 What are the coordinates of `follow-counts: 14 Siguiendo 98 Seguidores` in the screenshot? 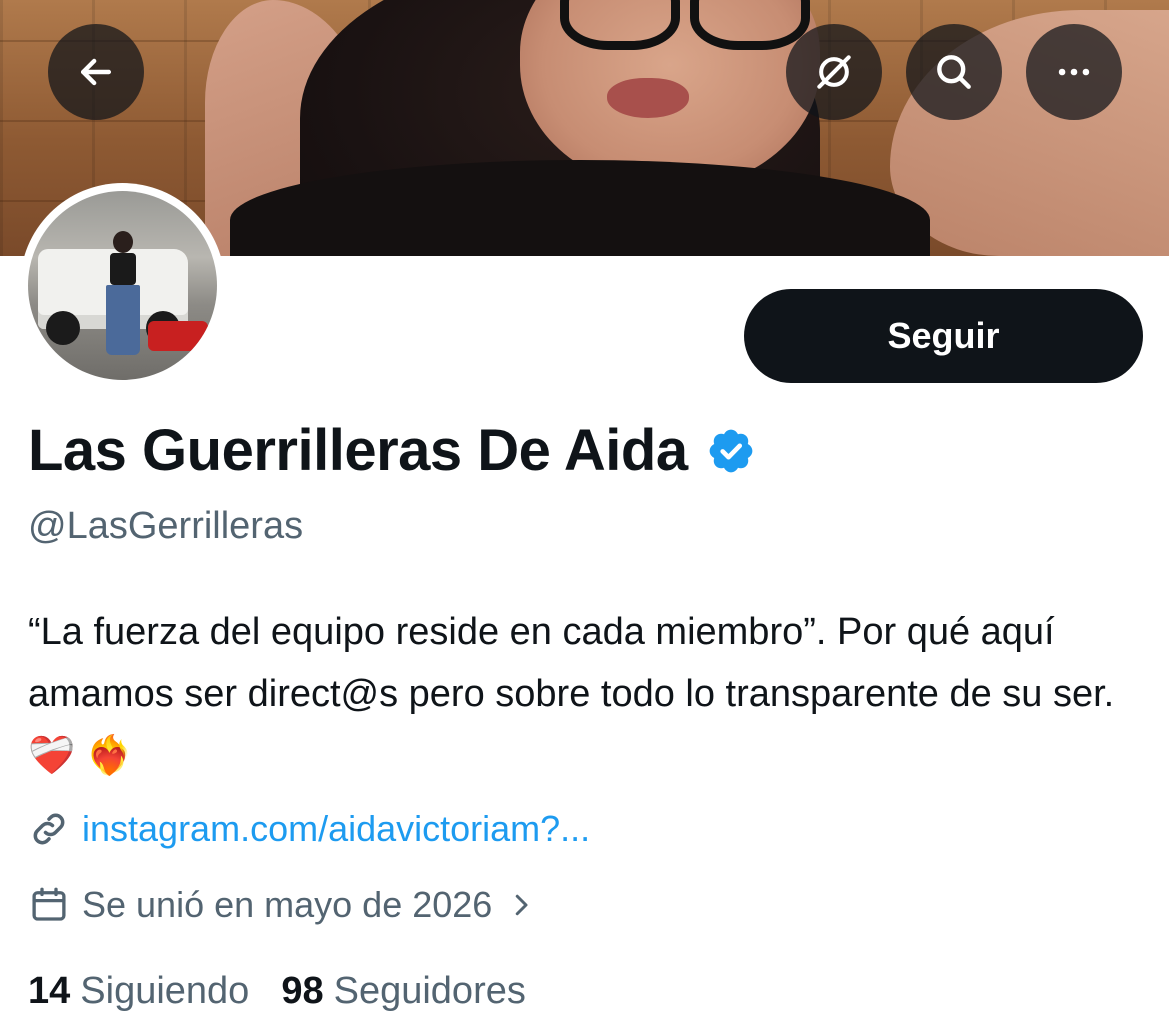 It's located at (293, 991).